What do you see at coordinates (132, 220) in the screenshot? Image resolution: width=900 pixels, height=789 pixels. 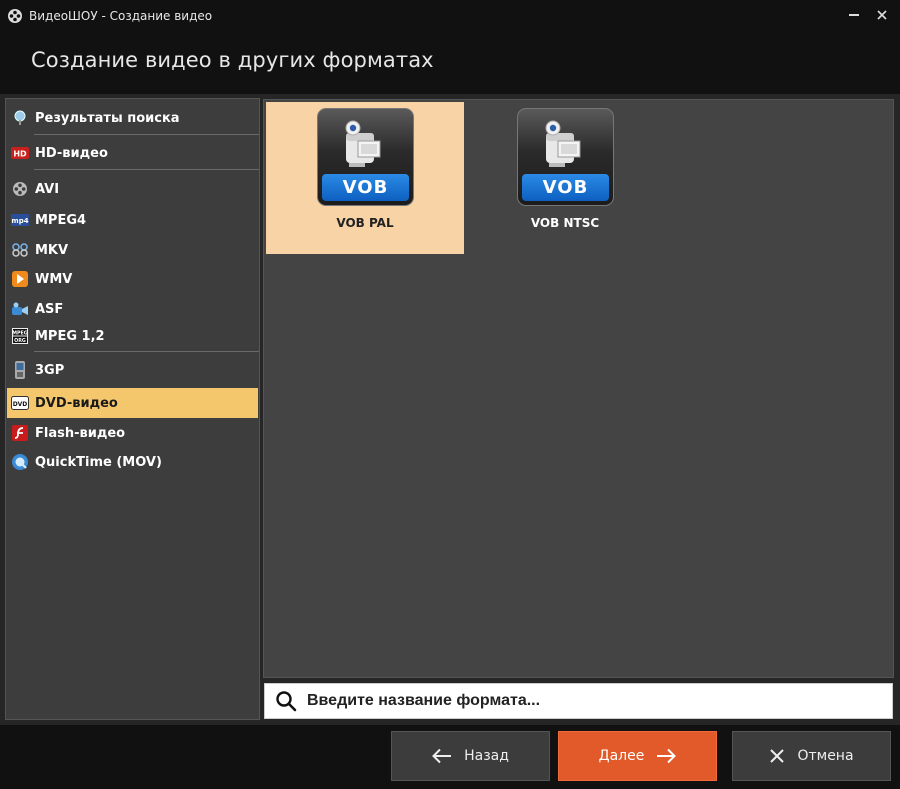 I see `sidebar-item-mpeg4: mp4 MPEG4` at bounding box center [132, 220].